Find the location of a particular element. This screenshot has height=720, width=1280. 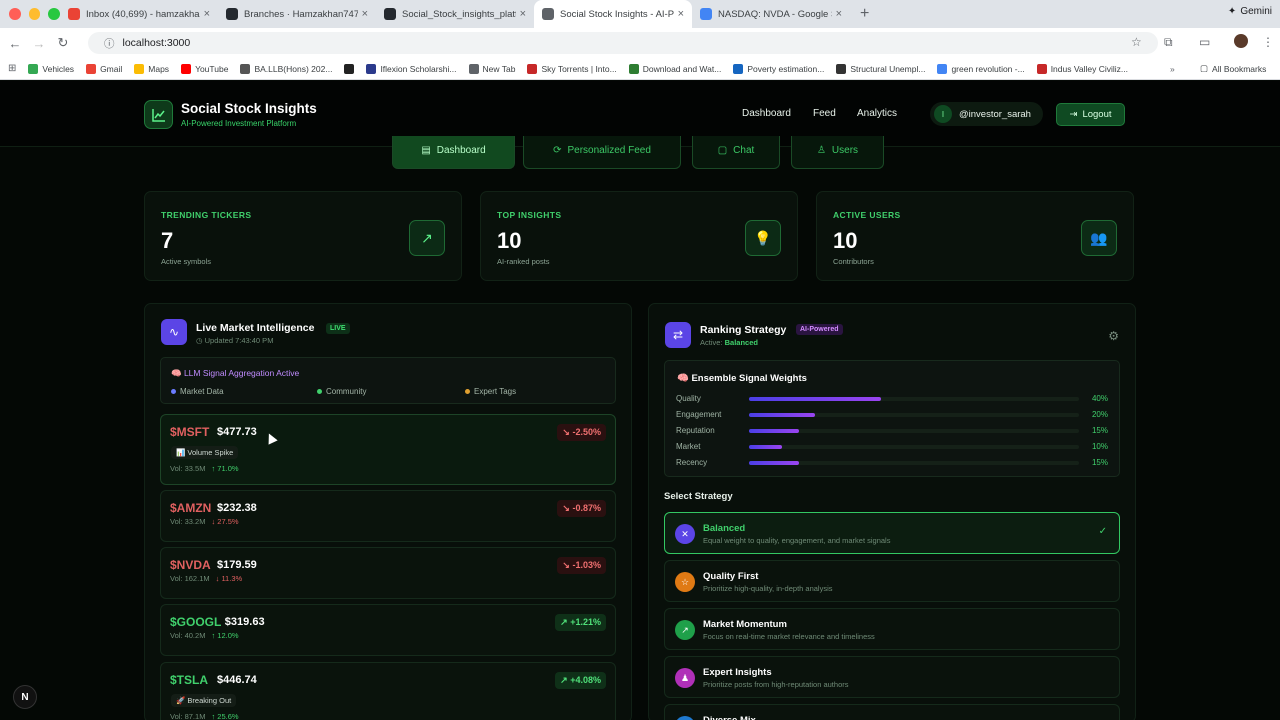

ticker-card: $GOOGL $319.63 ↗ +1.21% Vol: 40.2M ↑ 12.0% is located at coordinates (388, 630).